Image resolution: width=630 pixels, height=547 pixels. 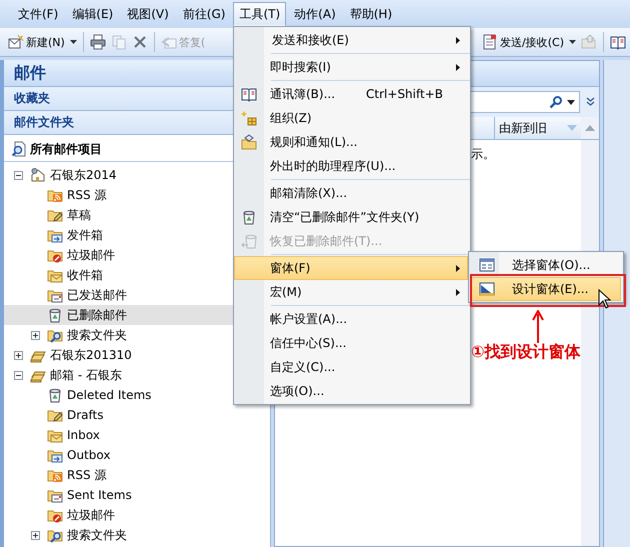 What do you see at coordinates (538, 327) in the screenshot?
I see `annotation-arrow` at bounding box center [538, 327].